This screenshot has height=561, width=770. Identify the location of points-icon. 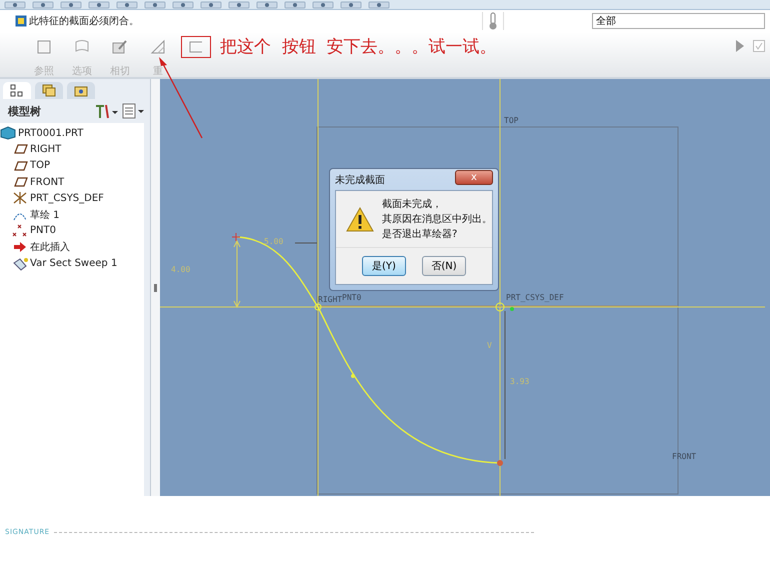
(20, 231).